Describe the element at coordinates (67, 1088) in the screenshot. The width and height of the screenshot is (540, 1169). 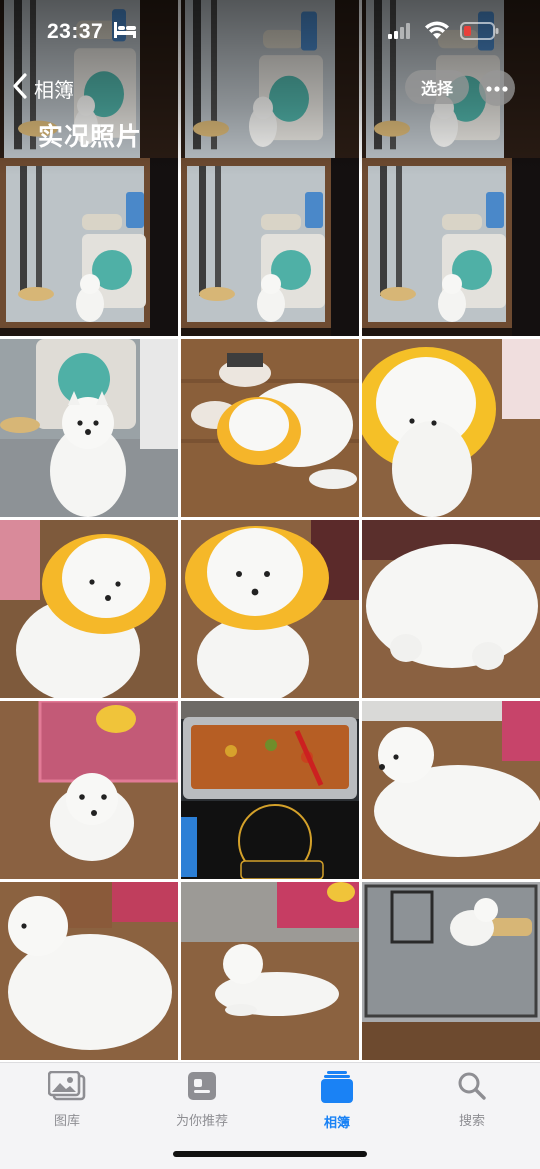
I see `photo-library-icon` at that location.